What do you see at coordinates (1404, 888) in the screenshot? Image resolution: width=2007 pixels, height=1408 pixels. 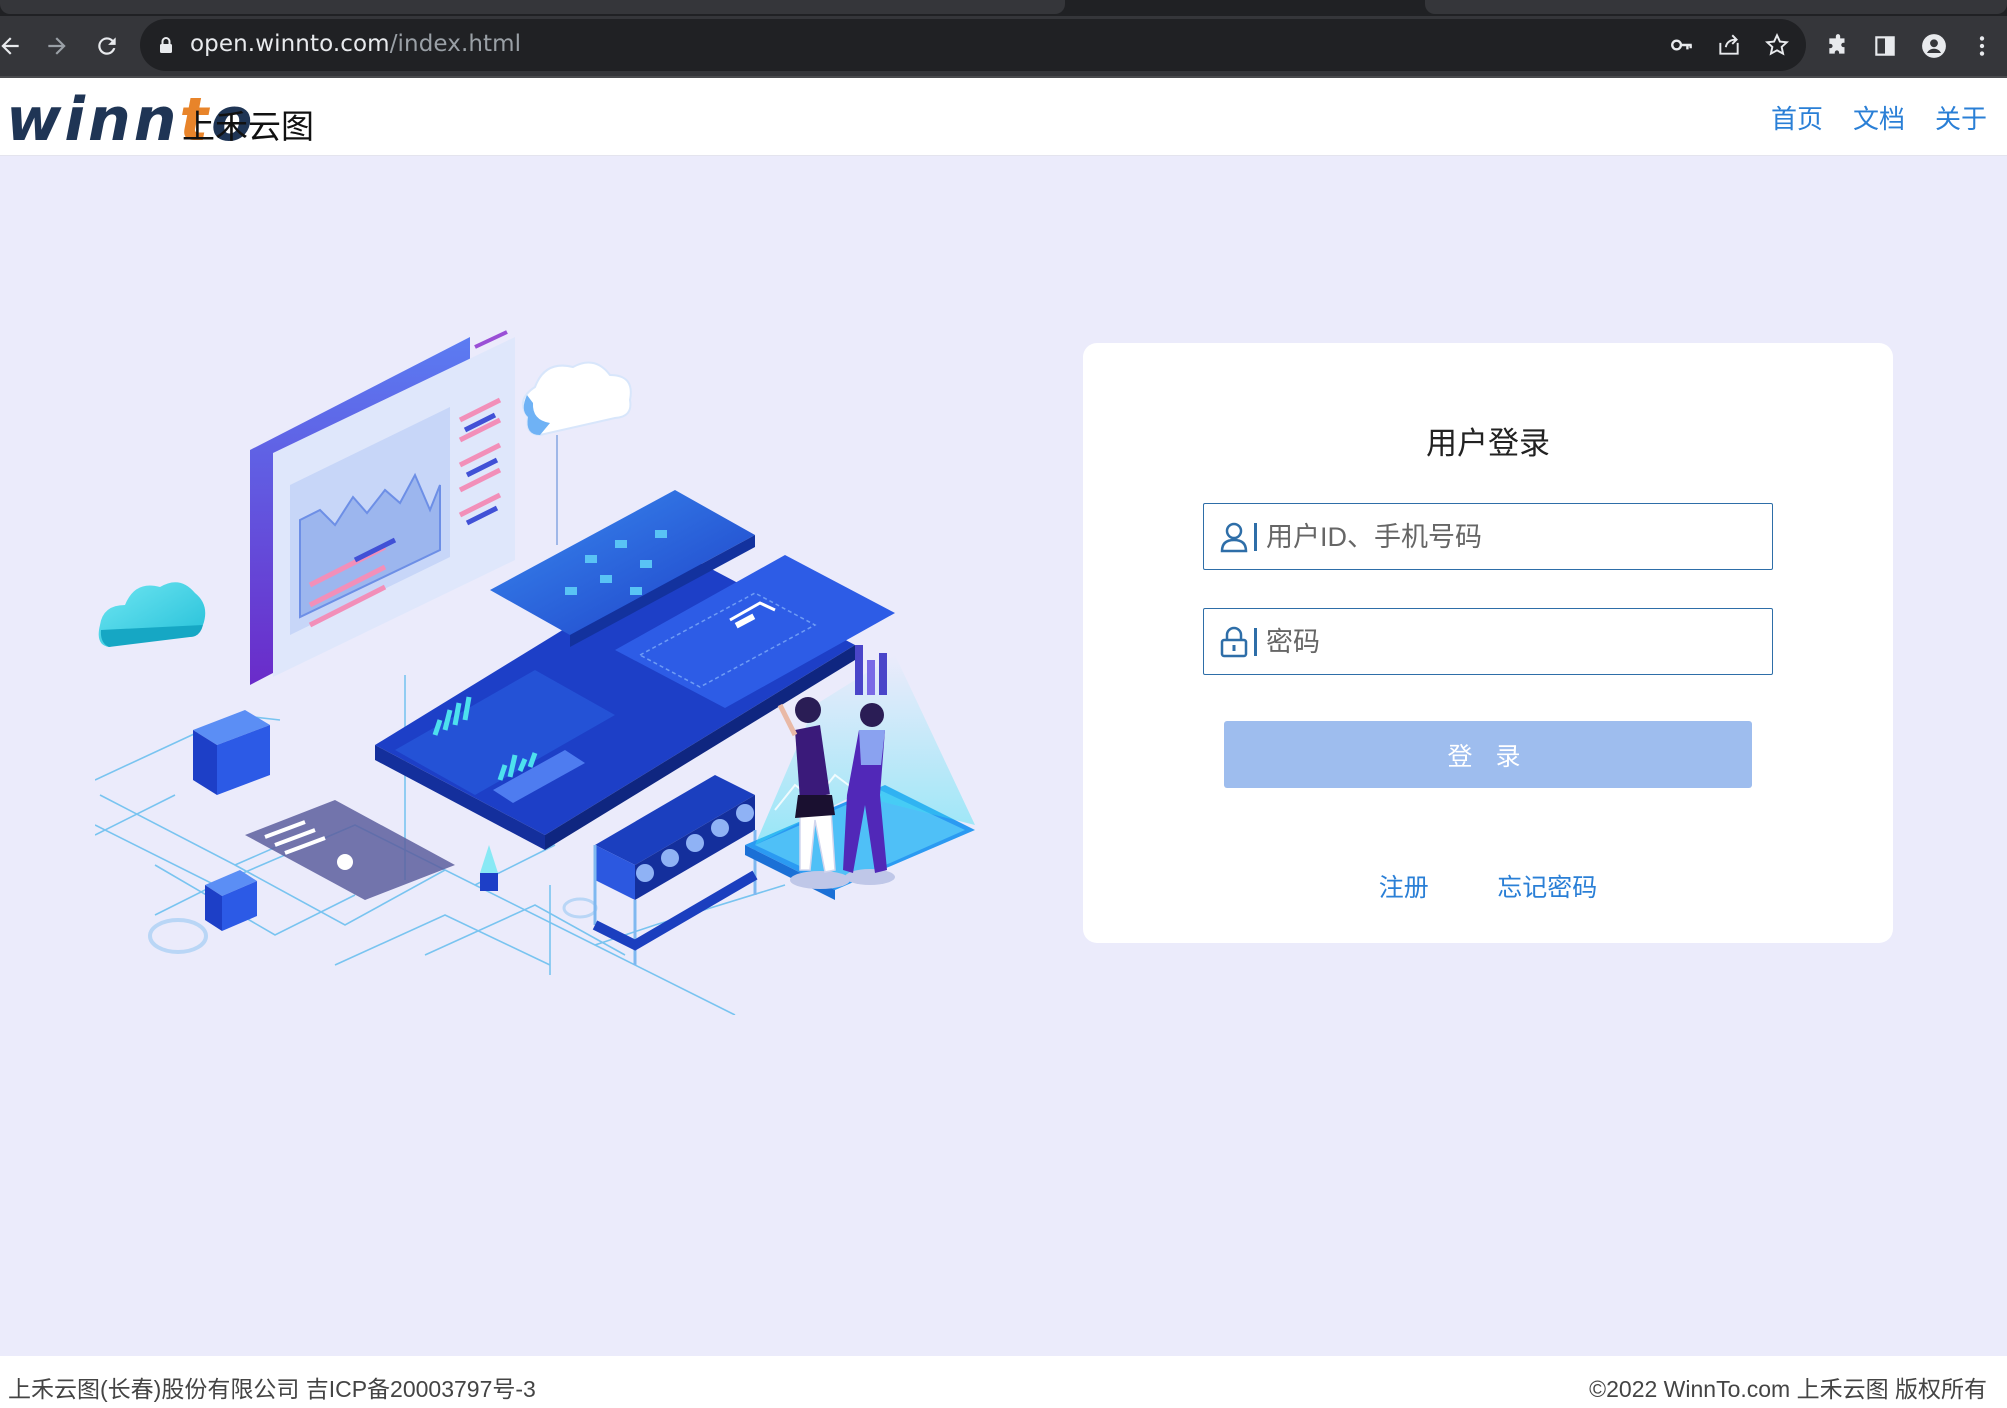 I see `register-link: 注册` at bounding box center [1404, 888].